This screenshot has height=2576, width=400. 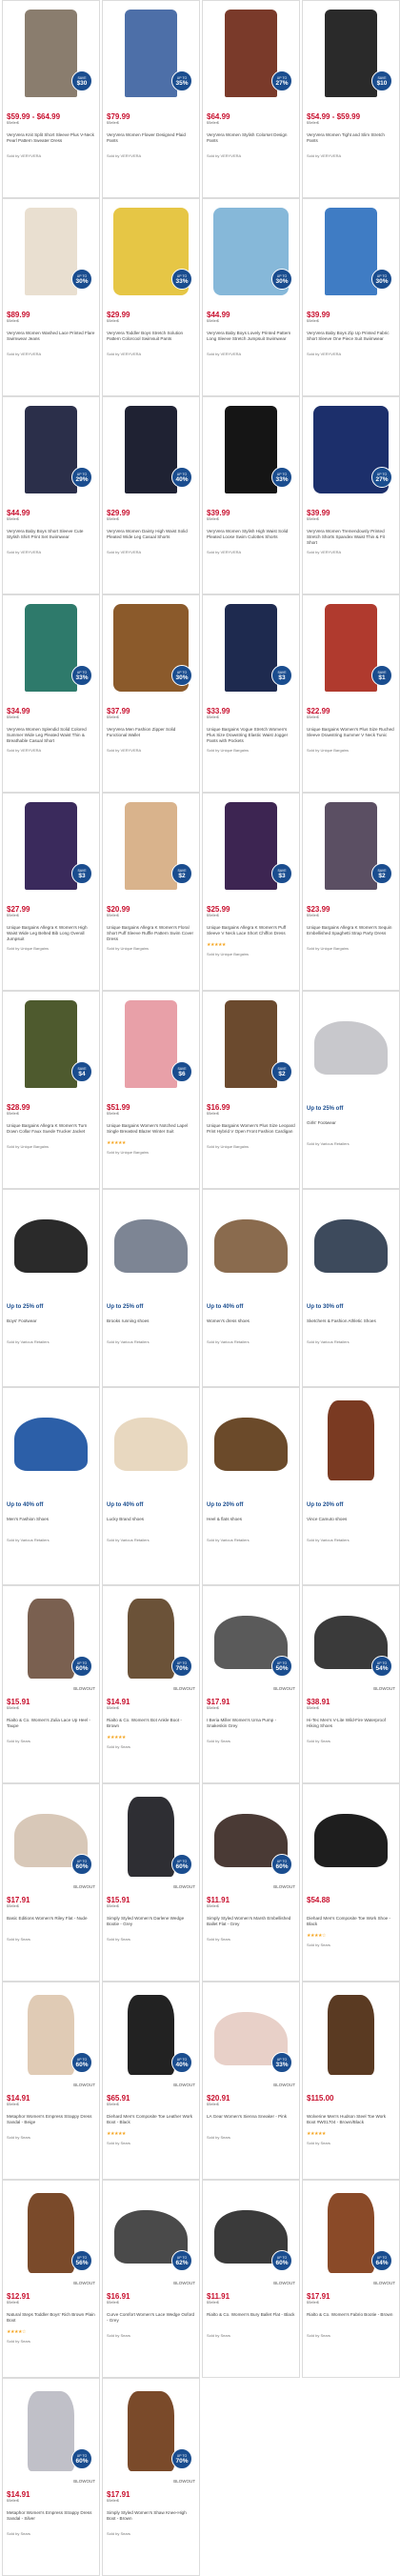 I want to click on product-title: Sketchers & Fashion Athletic Shoes, so click(x=351, y=1327).